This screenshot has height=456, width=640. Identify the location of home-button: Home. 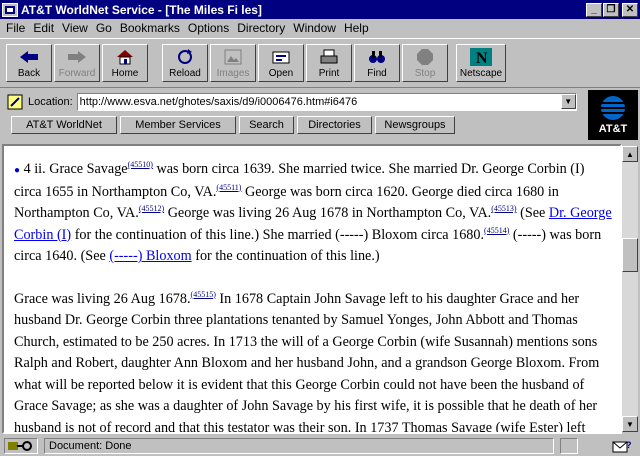
(125, 63).